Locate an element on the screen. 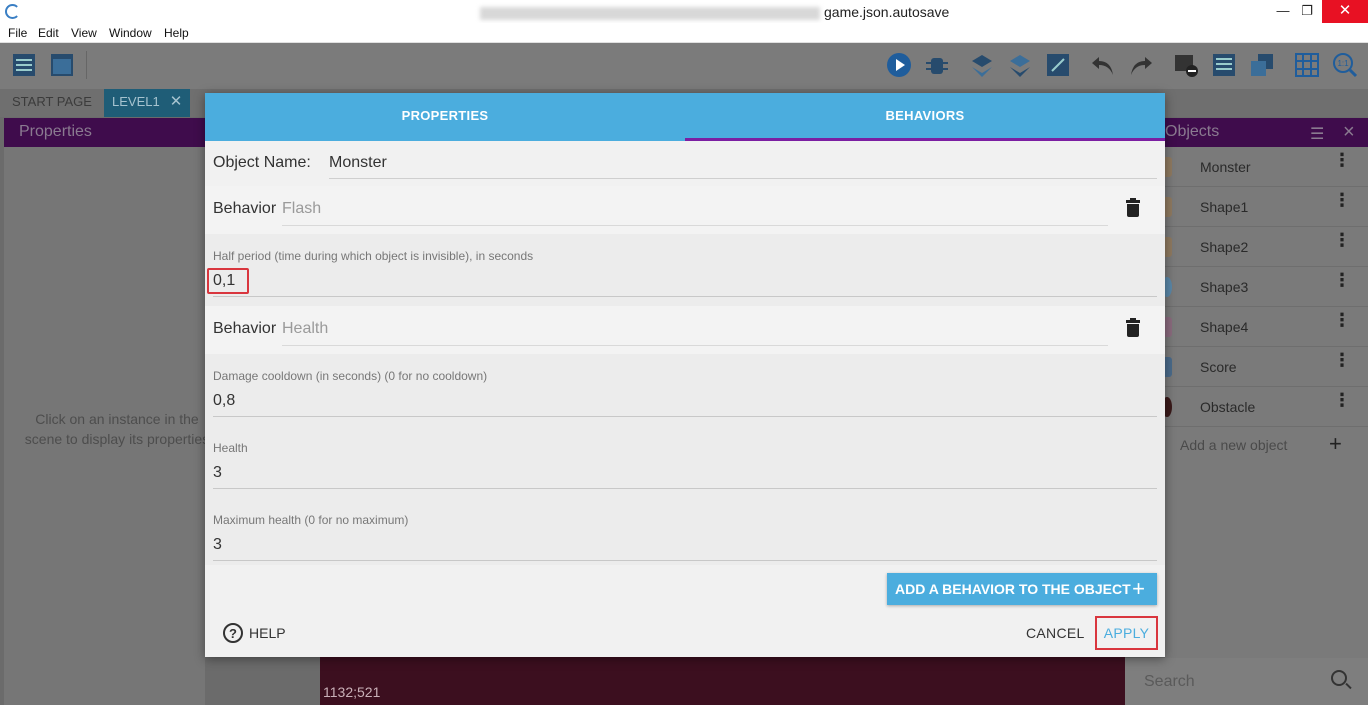  start-page-icon is located at coordinates (62, 65).